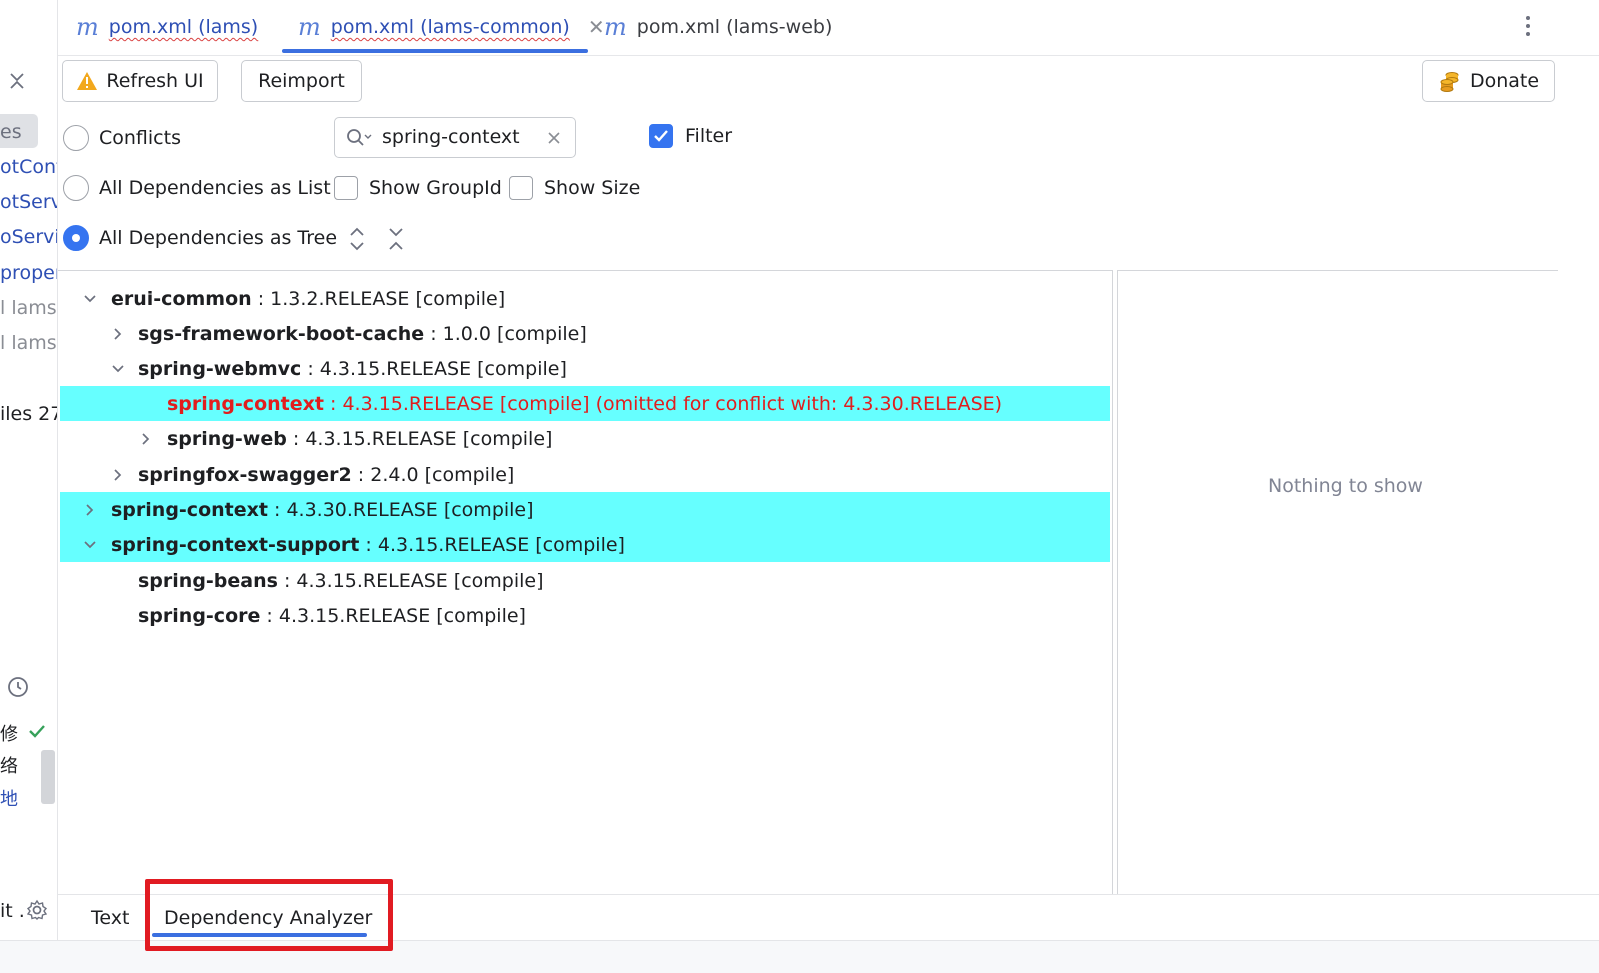  Describe the element at coordinates (11, 132) in the screenshot. I see `project-item: es` at that location.